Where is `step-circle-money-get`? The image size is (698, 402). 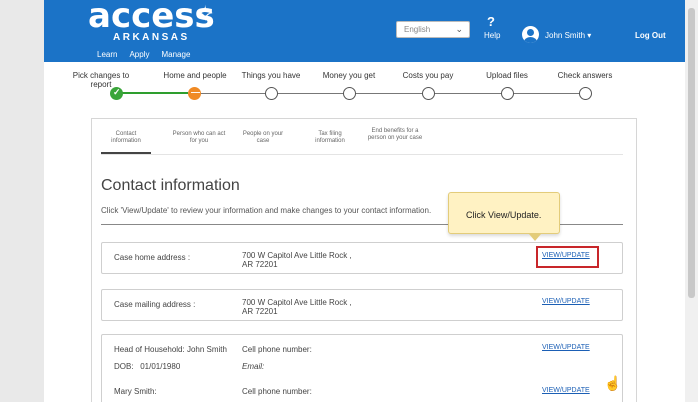 step-circle-money-get is located at coordinates (349, 93).